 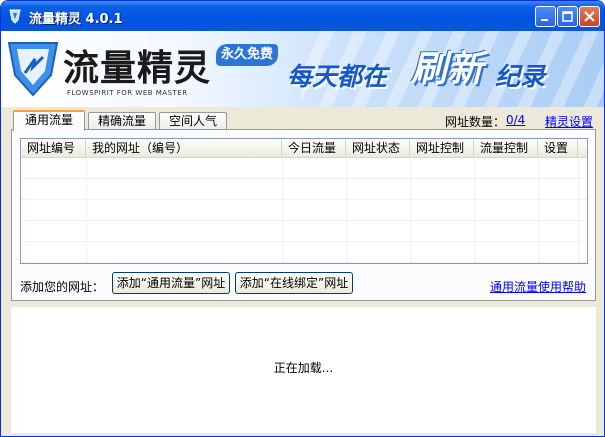 I want to click on app-logo-icon, so click(x=15, y=16).